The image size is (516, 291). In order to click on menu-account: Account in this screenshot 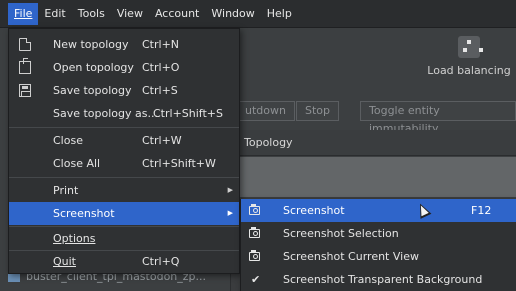, I will do `click(177, 14)`.